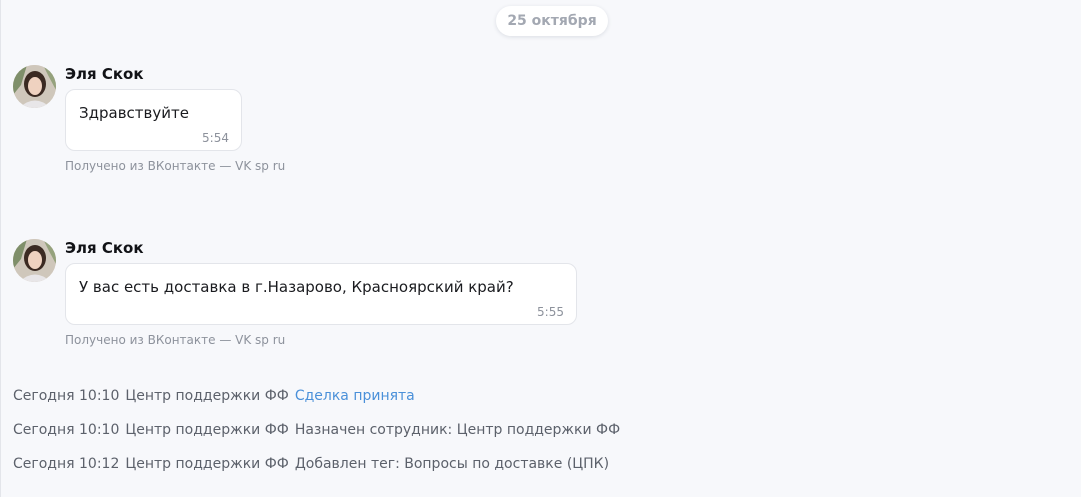 This screenshot has height=497, width=1081. What do you see at coordinates (134, 113) in the screenshot?
I see `message-text: Здравствуйте` at bounding box center [134, 113].